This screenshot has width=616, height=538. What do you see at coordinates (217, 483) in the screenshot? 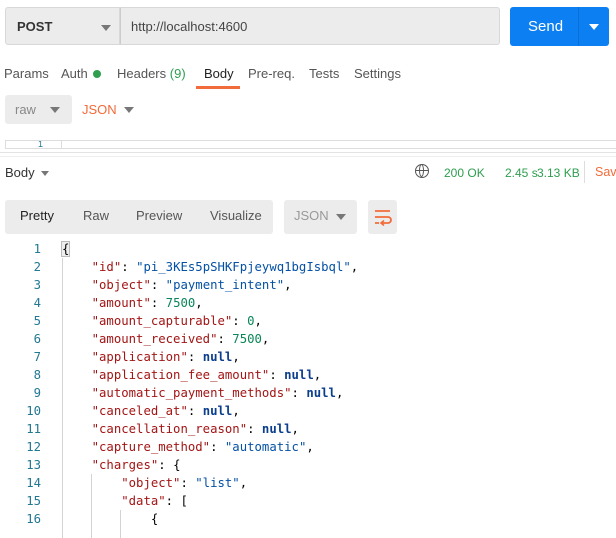
I see `json-string: "list"` at bounding box center [217, 483].